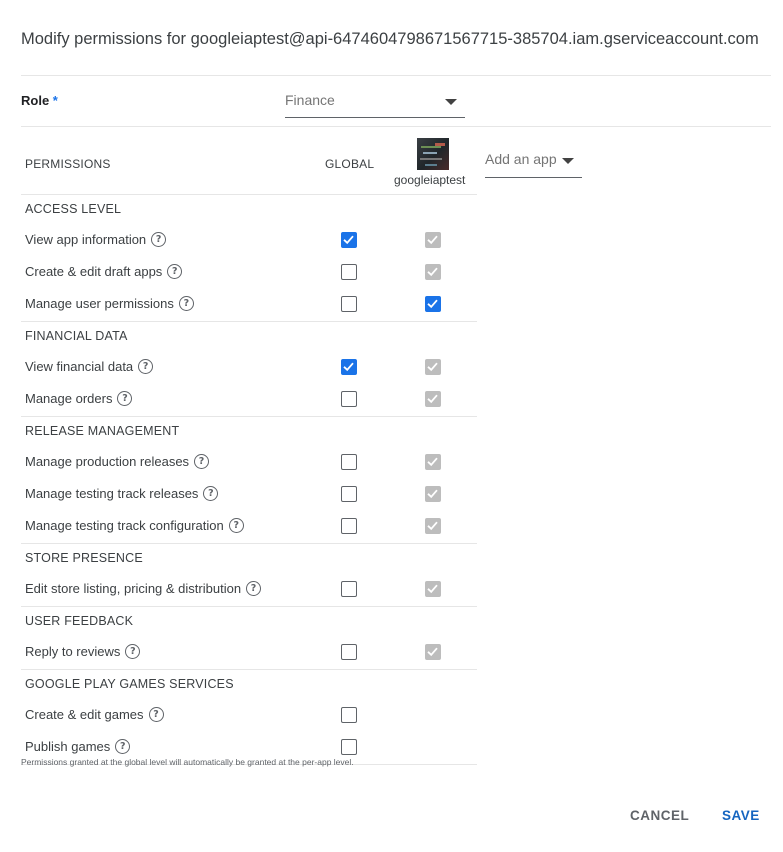  What do you see at coordinates (73, 651) in the screenshot?
I see `permission-label: Reply to reviews` at bounding box center [73, 651].